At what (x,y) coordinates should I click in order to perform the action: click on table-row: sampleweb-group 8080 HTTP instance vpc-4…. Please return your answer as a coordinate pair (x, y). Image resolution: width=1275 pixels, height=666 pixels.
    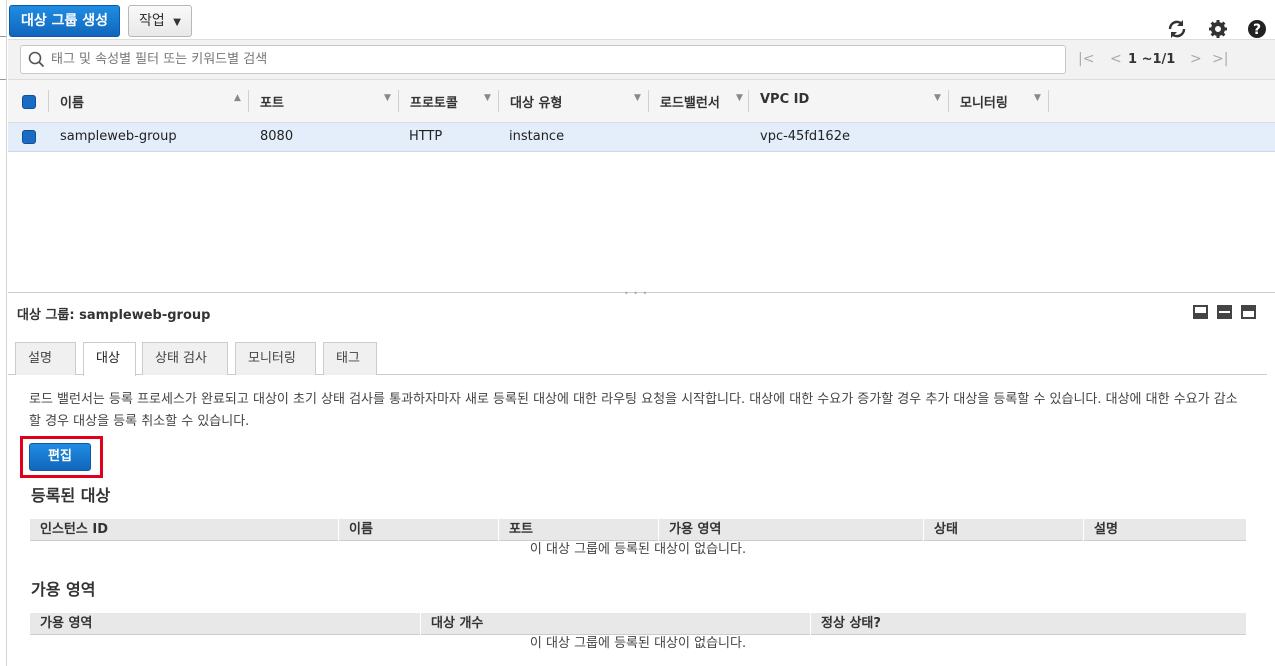
    Looking at the image, I should click on (641, 137).